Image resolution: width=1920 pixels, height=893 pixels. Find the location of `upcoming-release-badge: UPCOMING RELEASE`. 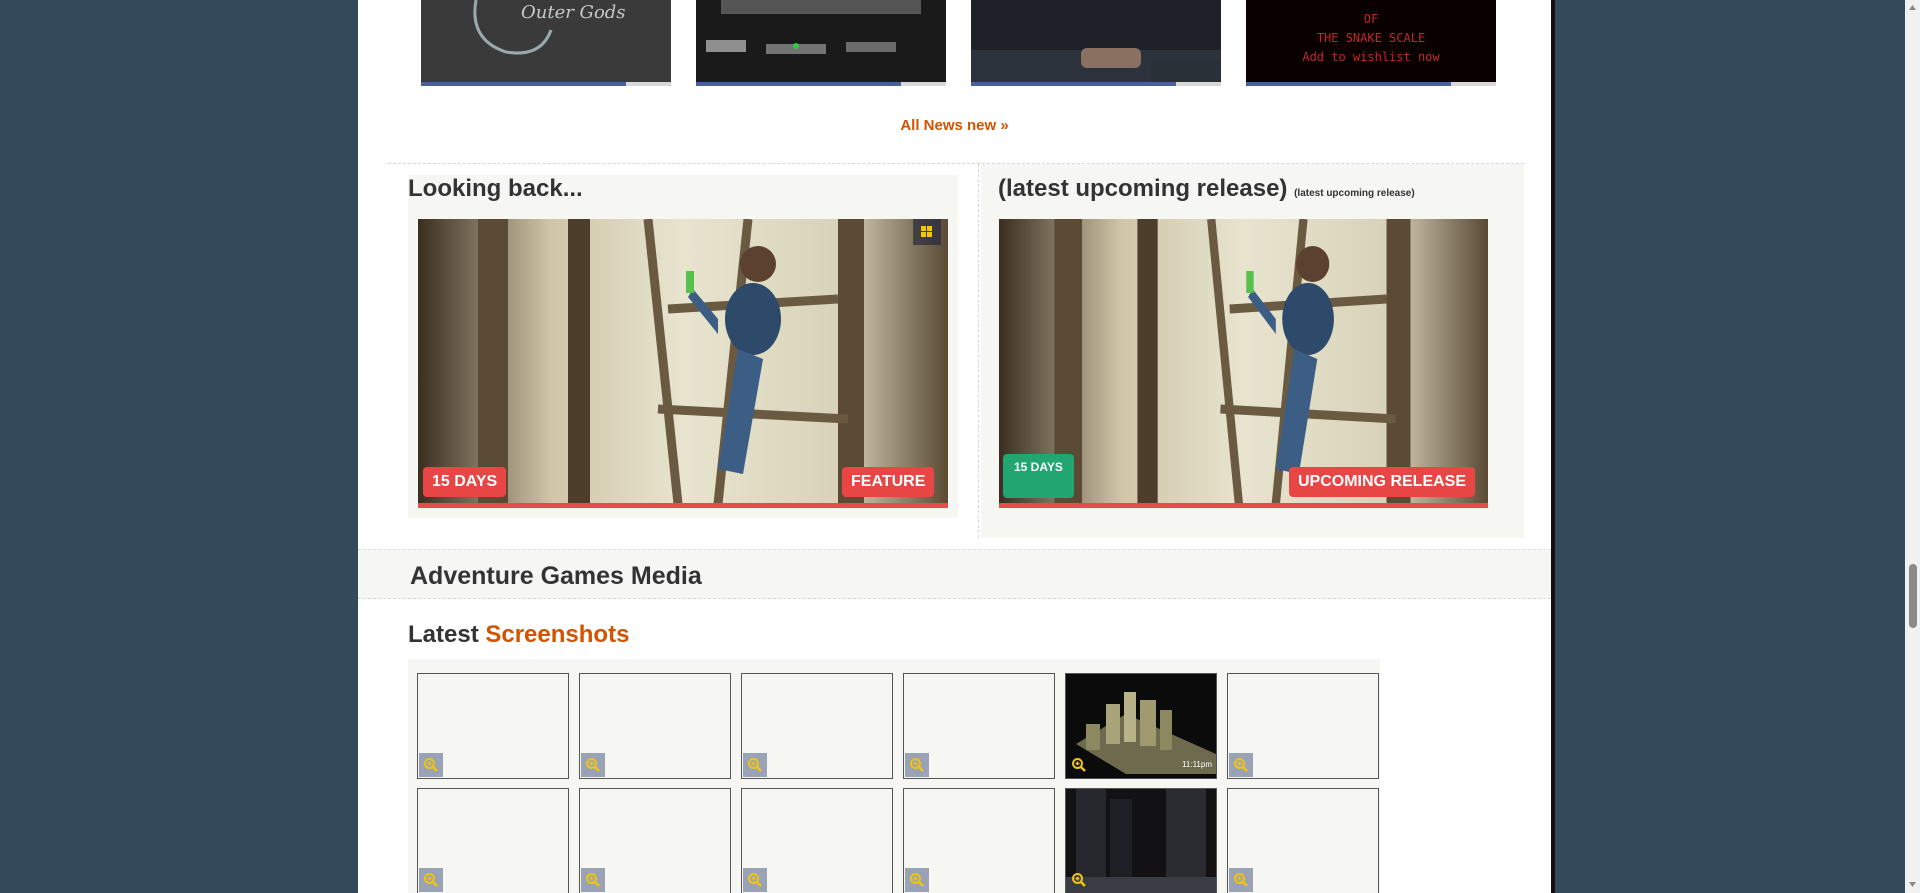

upcoming-release-badge: UPCOMING RELEASE is located at coordinates (1382, 482).